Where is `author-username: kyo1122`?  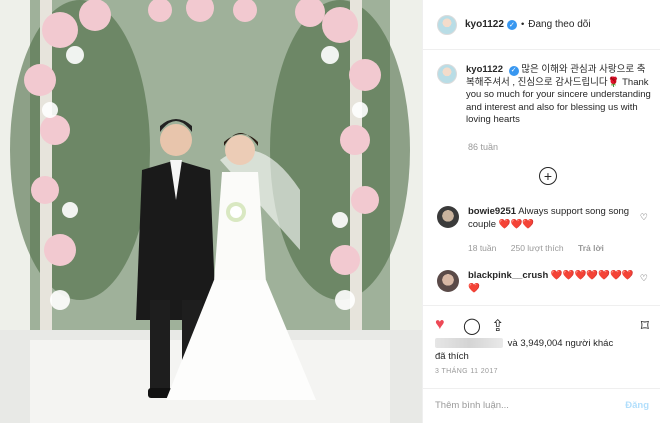 author-username: kyo1122 is located at coordinates (484, 24).